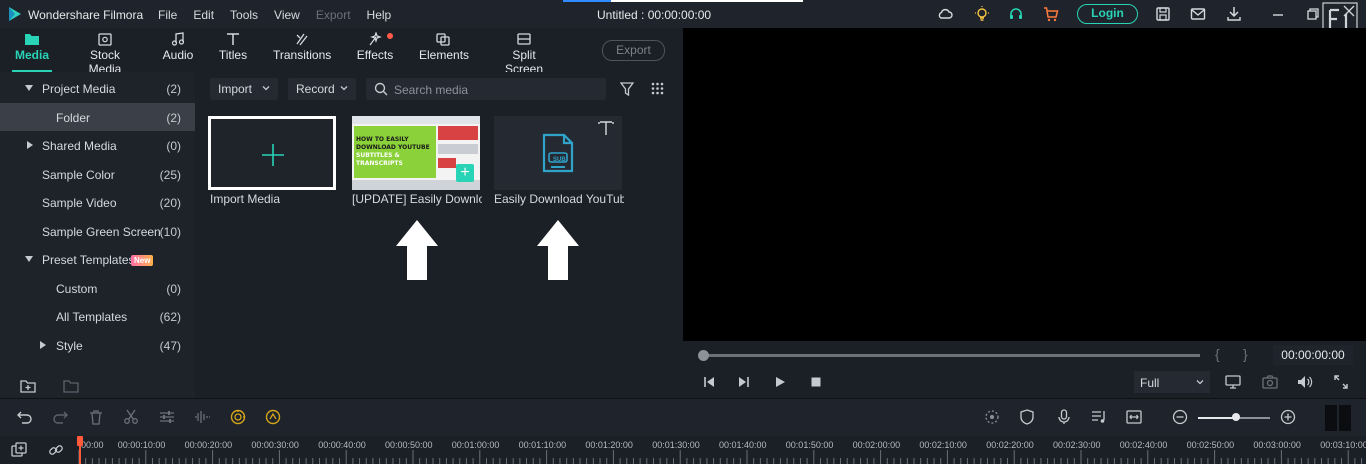  I want to click on sidebar-item-sample-green-screen: Sample Green Screen (10), so click(97, 231).